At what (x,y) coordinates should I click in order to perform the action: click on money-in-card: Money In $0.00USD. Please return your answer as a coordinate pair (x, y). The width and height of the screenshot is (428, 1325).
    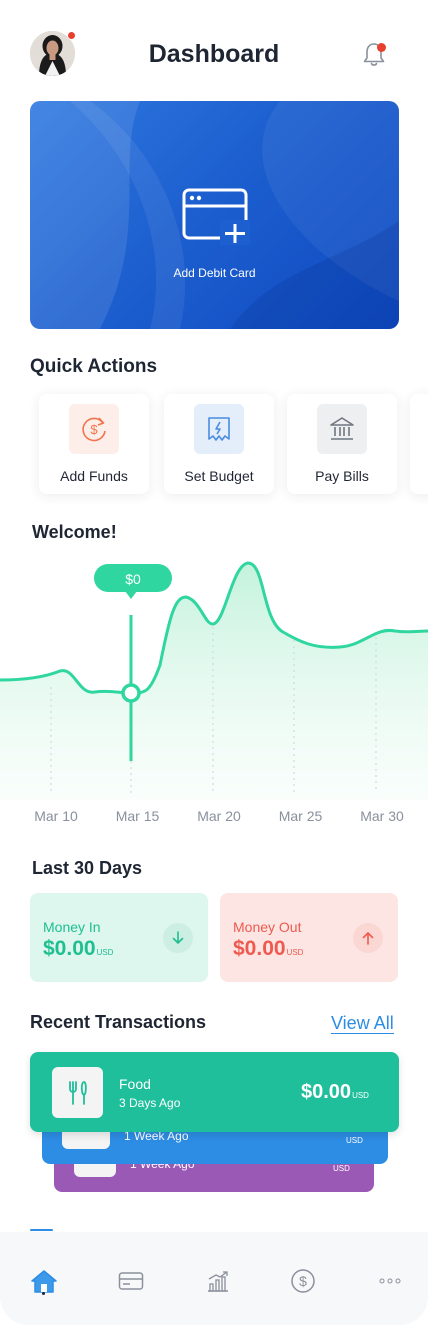
    Looking at the image, I should click on (119, 937).